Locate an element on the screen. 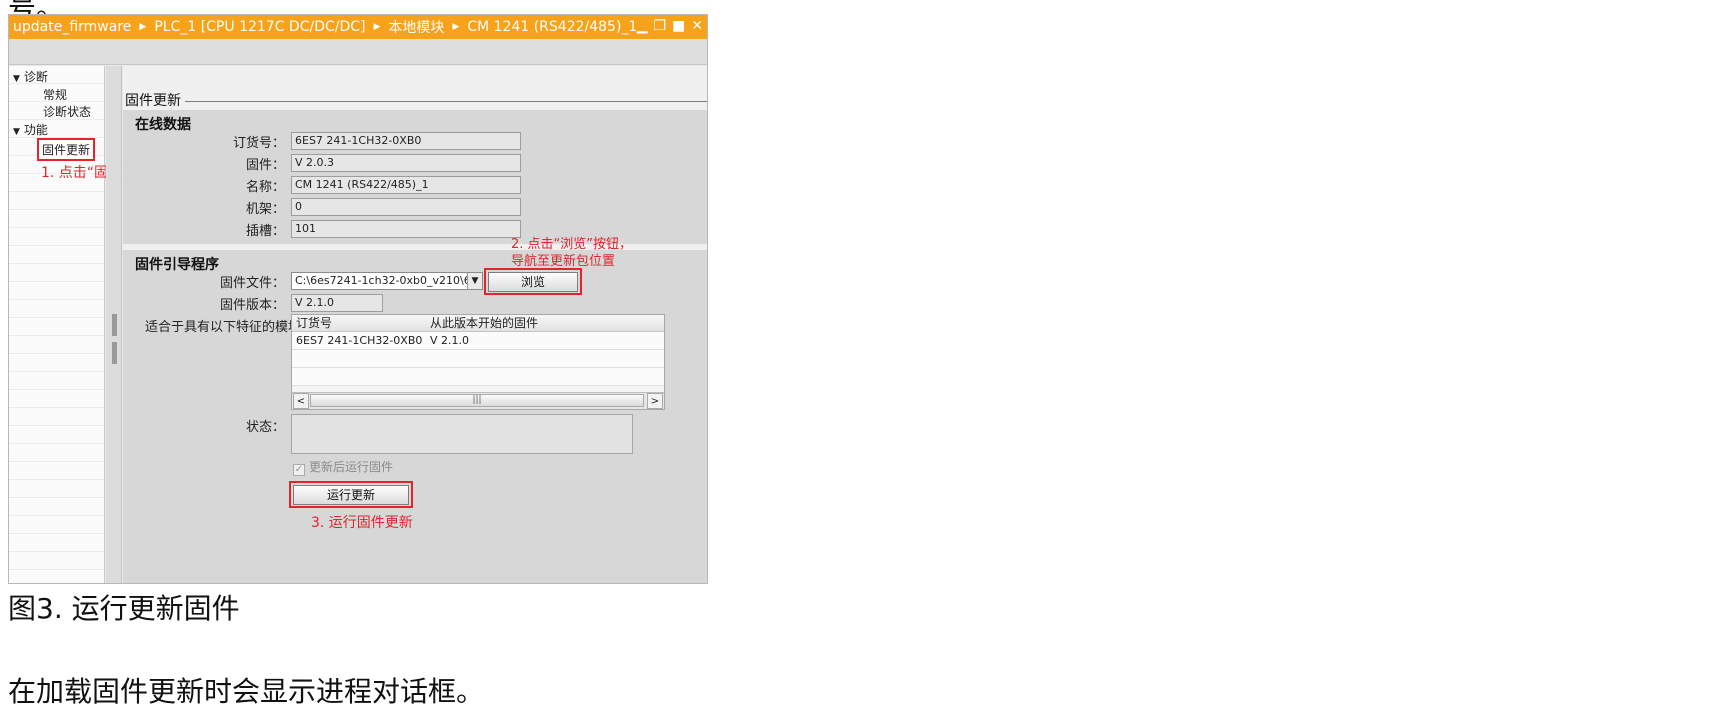  firmware-field: V 2.0.3 is located at coordinates (406, 163).